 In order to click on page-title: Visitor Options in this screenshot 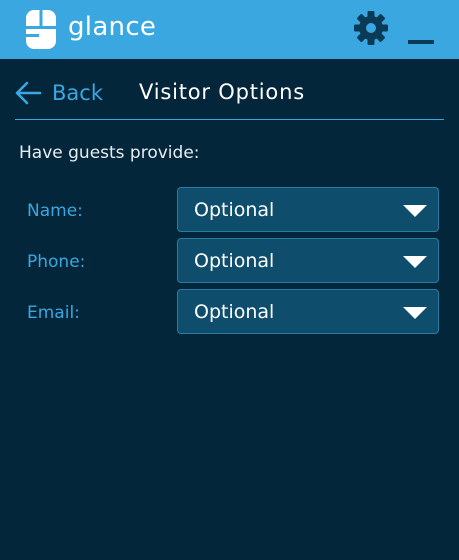, I will do `click(222, 92)`.